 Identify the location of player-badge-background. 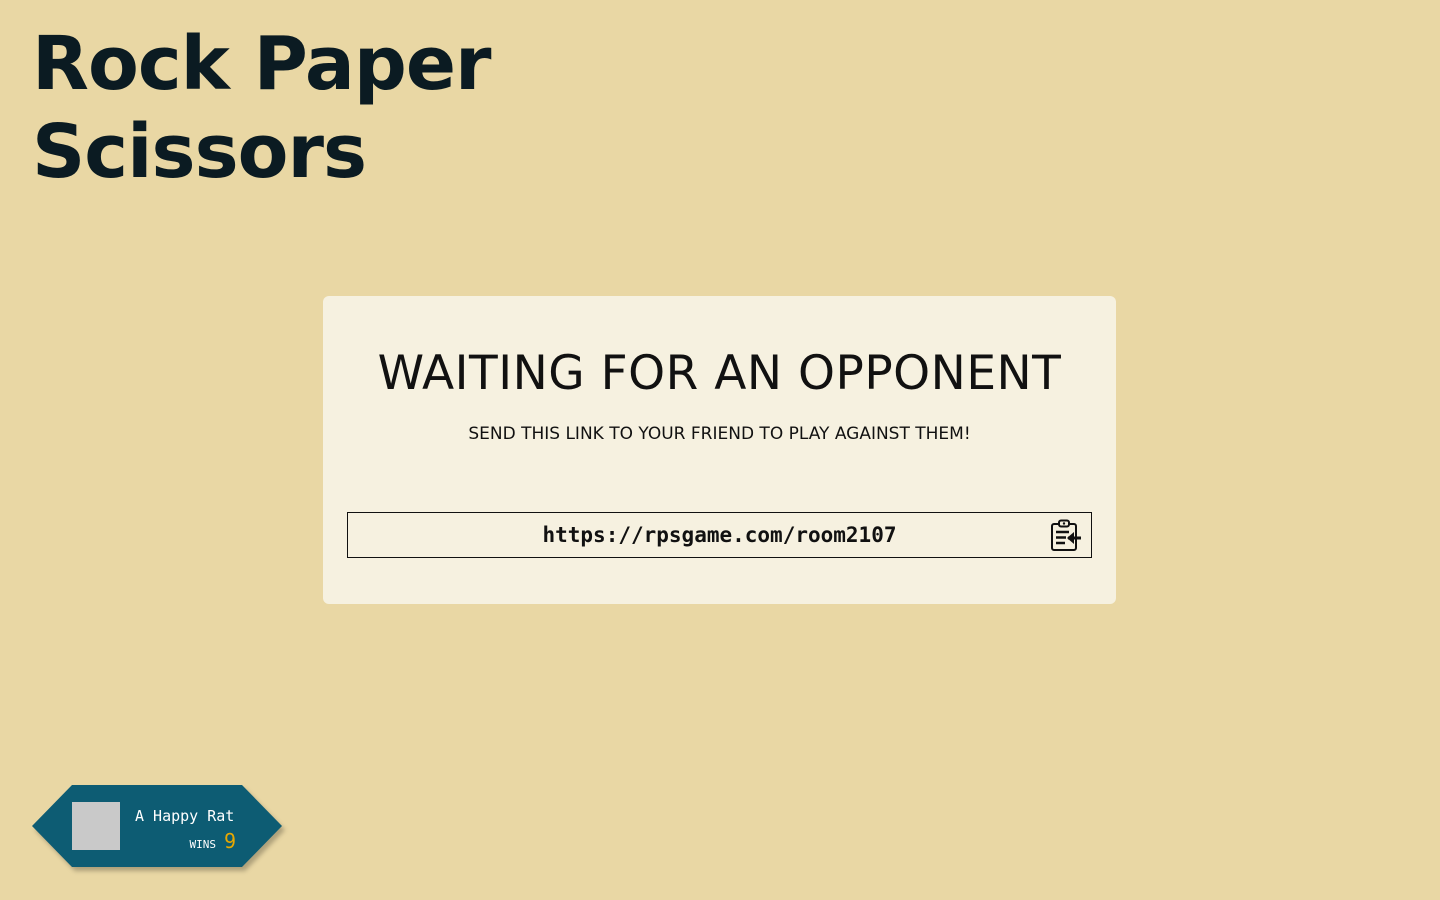
(157, 826).